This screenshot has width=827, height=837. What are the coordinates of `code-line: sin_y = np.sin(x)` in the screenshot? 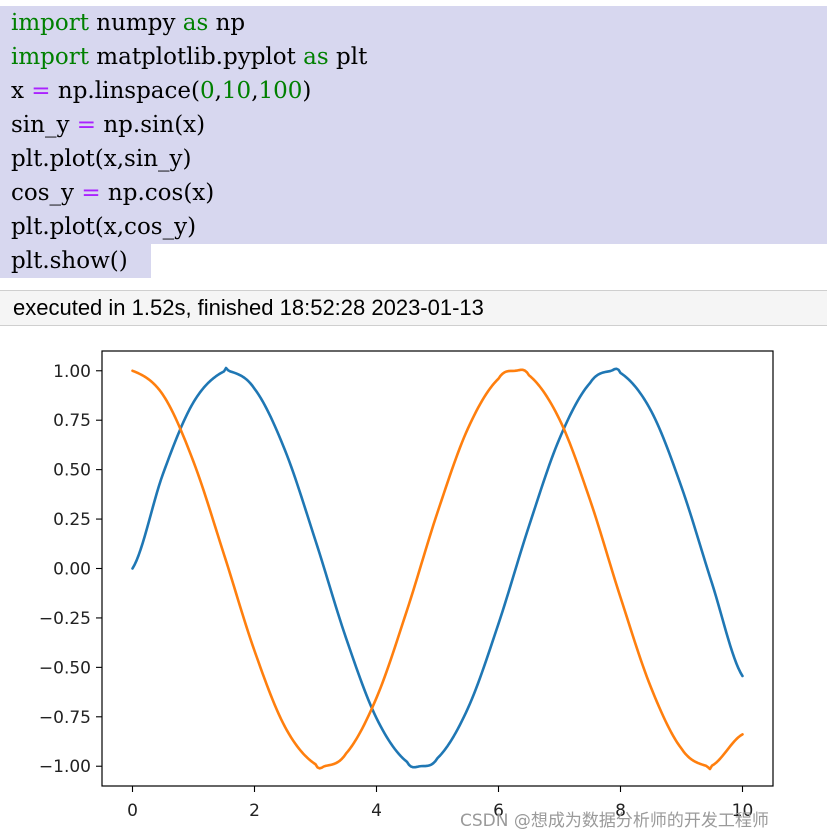 It's located at (413, 125).